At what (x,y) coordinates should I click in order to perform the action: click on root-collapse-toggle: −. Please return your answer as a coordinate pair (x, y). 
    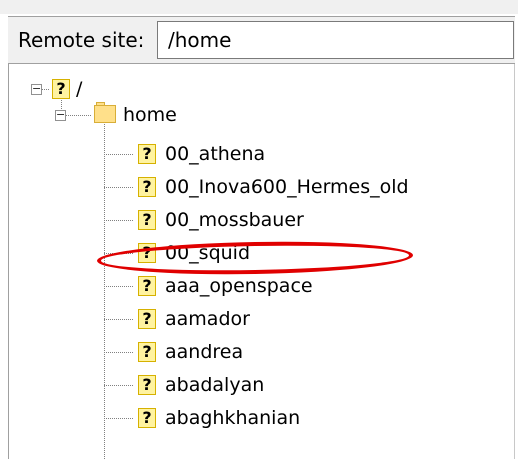
    Looking at the image, I should click on (36, 89).